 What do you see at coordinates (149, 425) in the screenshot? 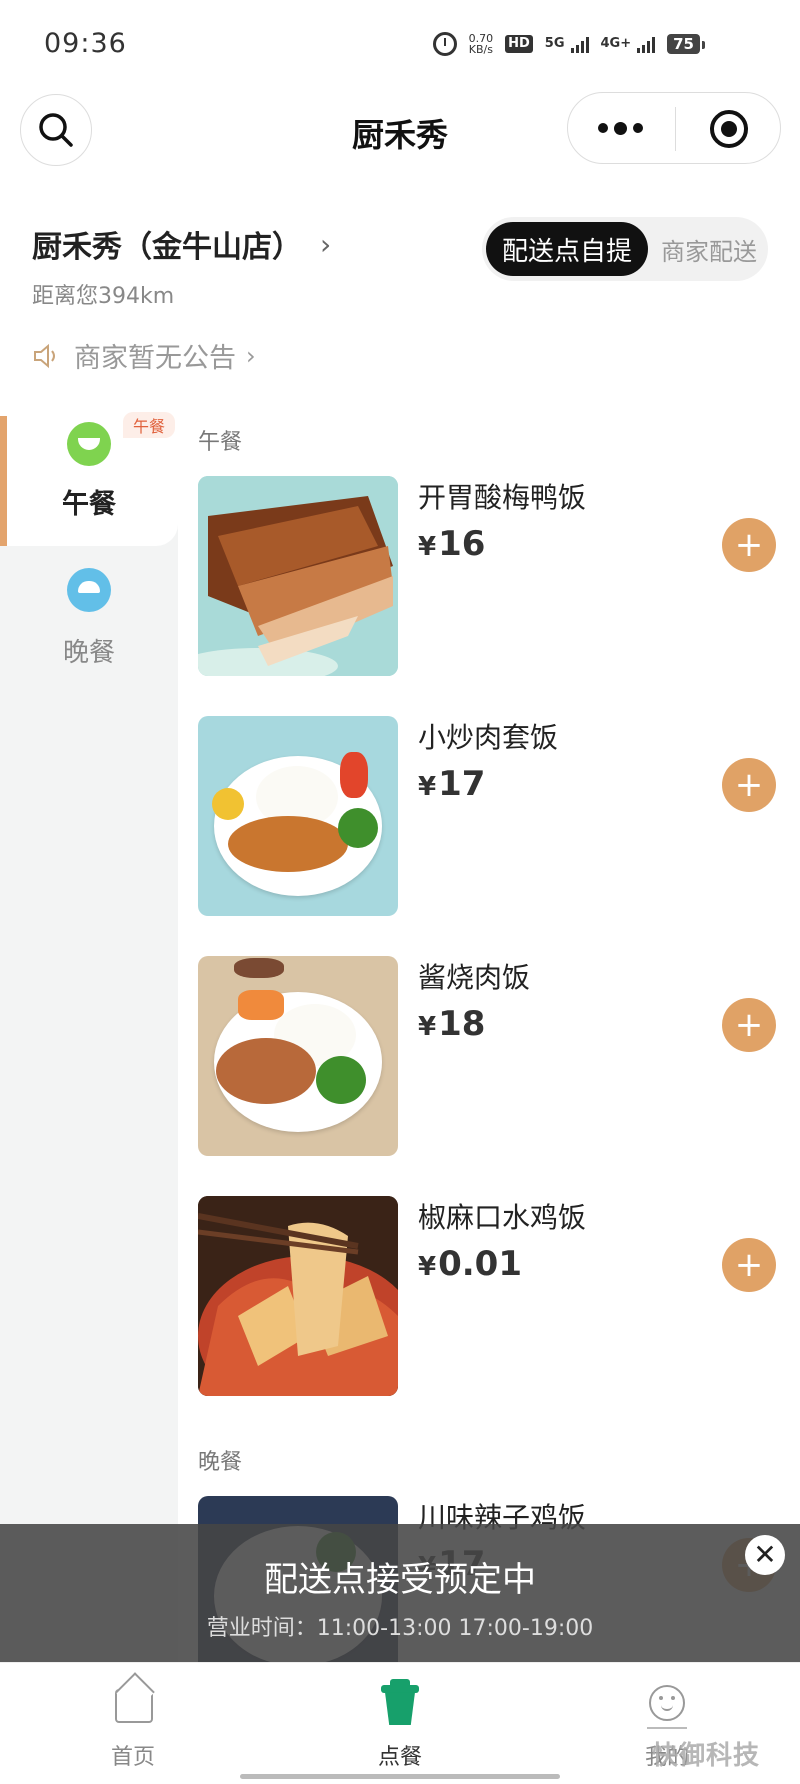
I see `category-badge: 午餐` at bounding box center [149, 425].